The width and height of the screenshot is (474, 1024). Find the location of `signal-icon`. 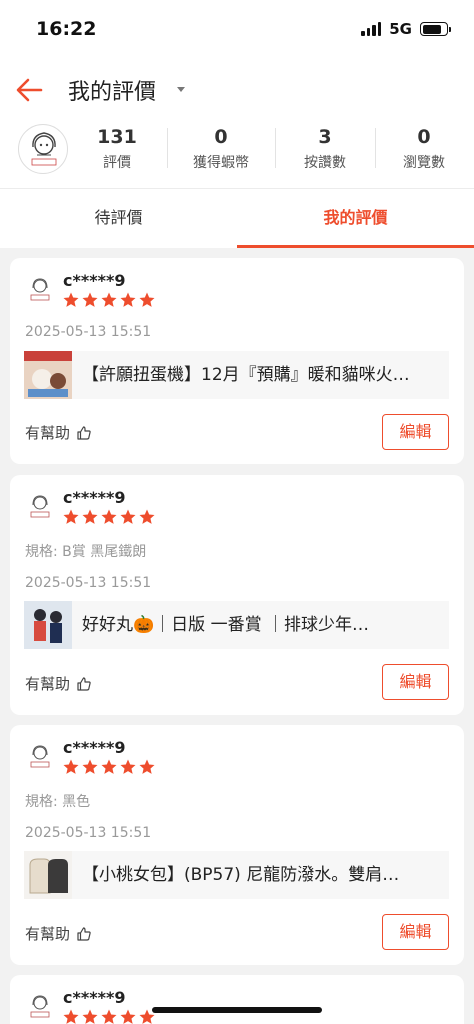

signal-icon is located at coordinates (371, 29).